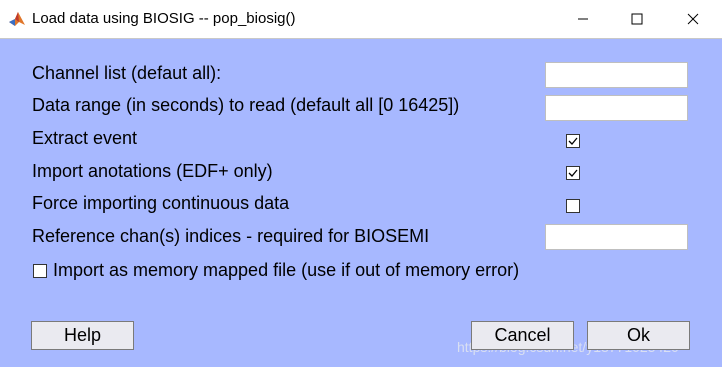 This screenshot has width=722, height=367. What do you see at coordinates (164, 18) in the screenshot?
I see `window-title: Load data using BIOSIG -- pop_biosig()` at bounding box center [164, 18].